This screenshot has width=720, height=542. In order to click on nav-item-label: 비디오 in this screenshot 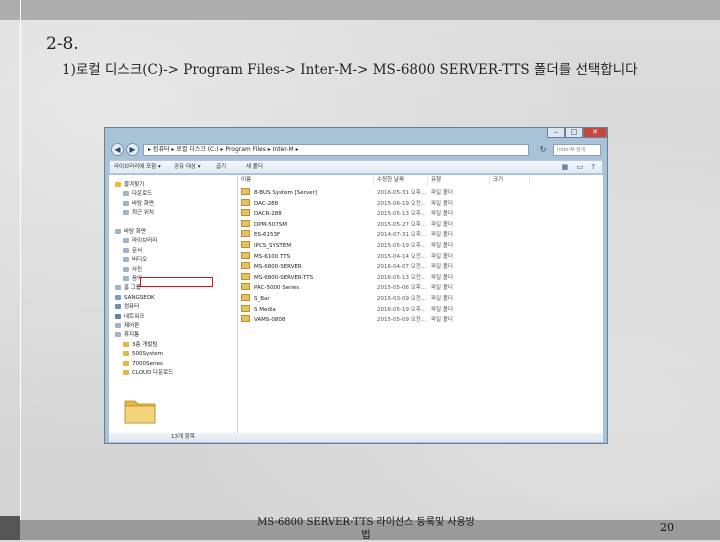, I will do `click(140, 260)`.